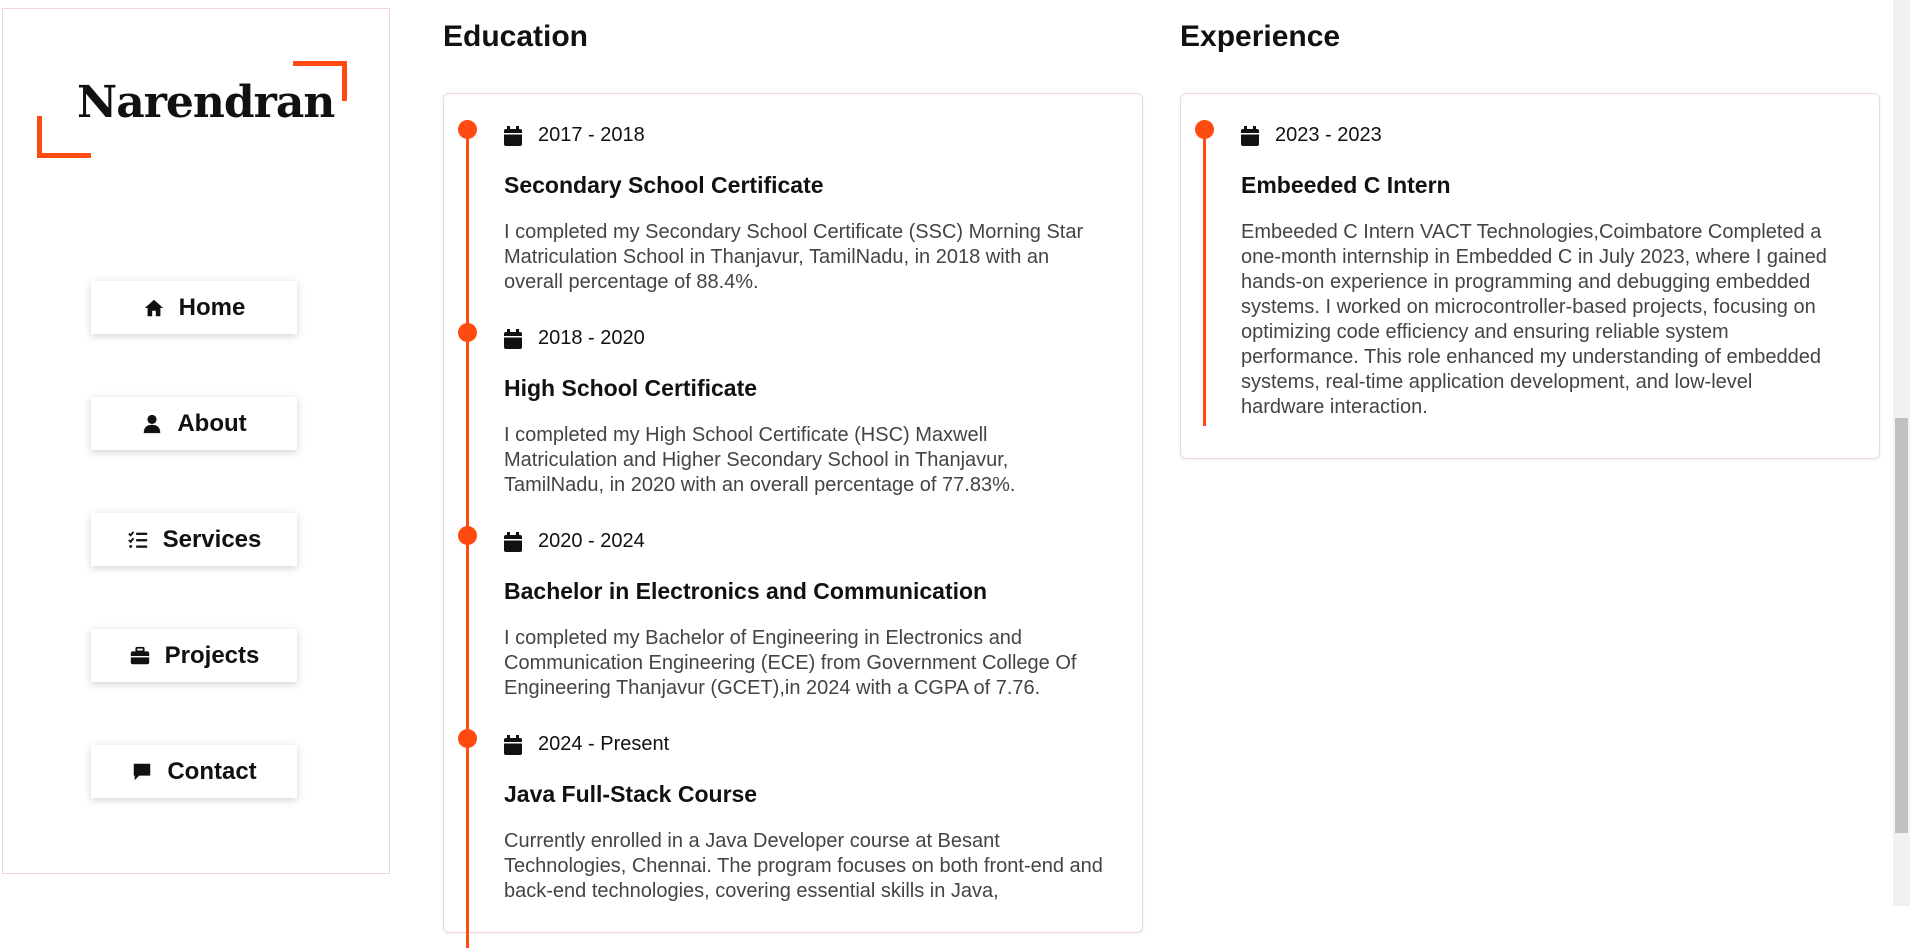 This screenshot has height=948, width=1910. Describe the element at coordinates (1328, 135) in the screenshot. I see `entry-date-text: 2023 - 2023` at that location.